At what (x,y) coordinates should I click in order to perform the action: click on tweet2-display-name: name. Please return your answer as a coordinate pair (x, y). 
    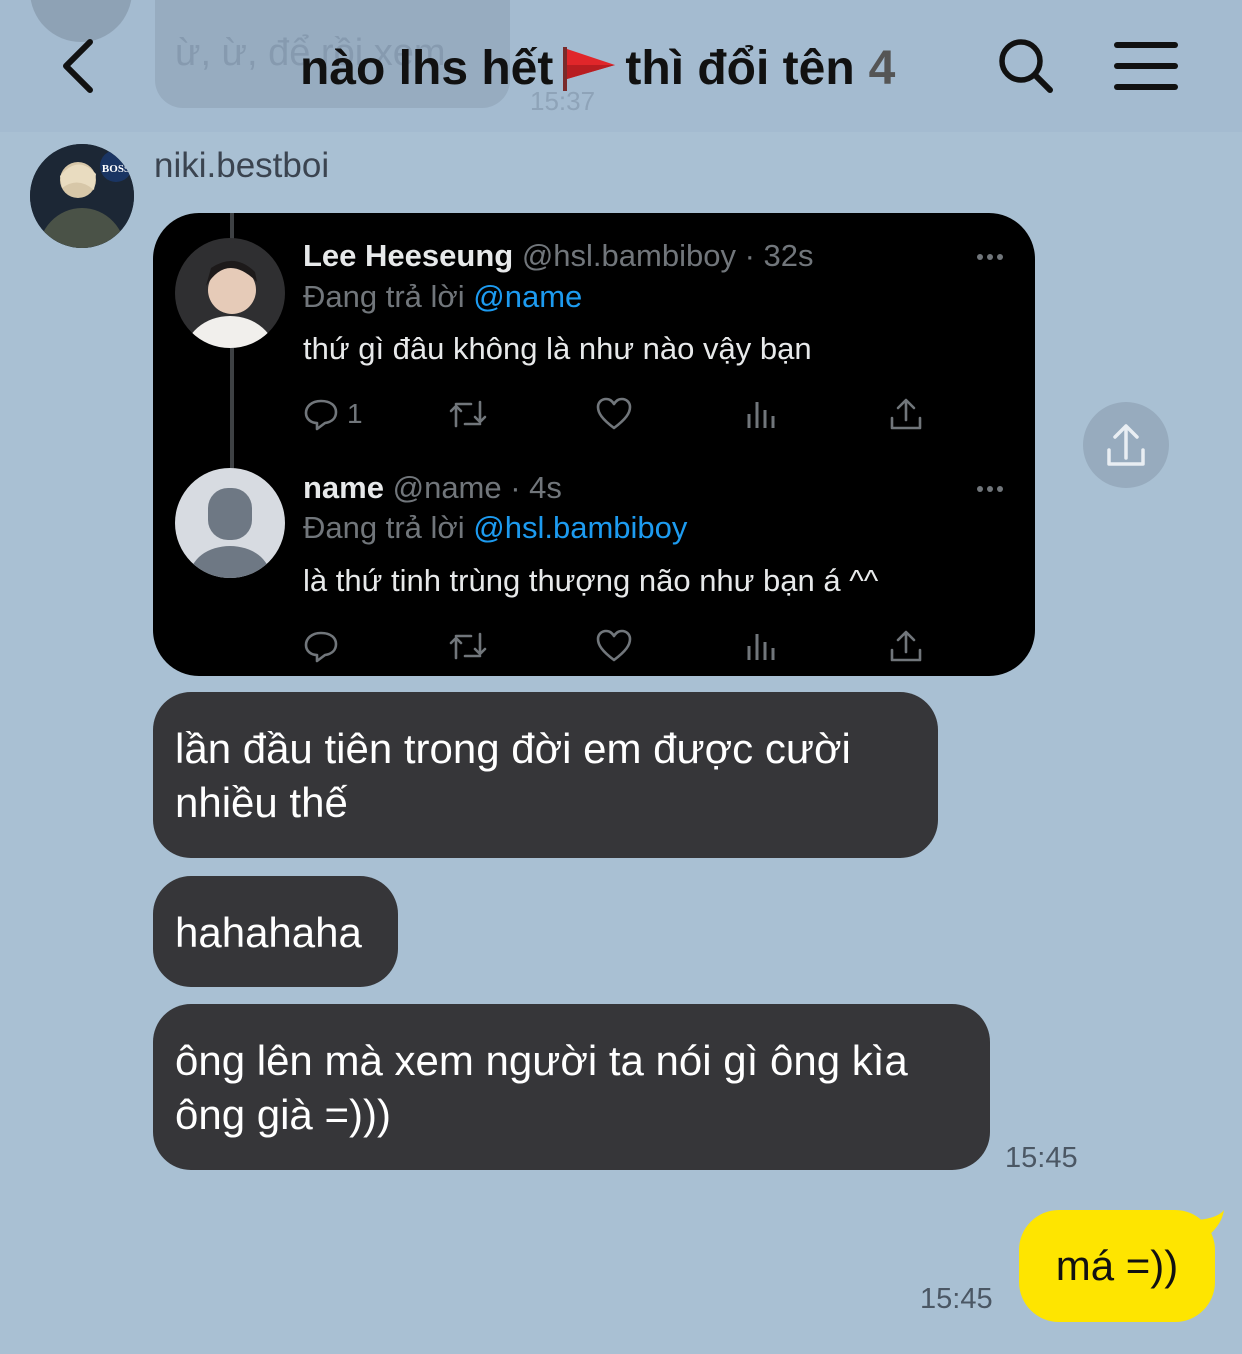
    Looking at the image, I should click on (343, 487).